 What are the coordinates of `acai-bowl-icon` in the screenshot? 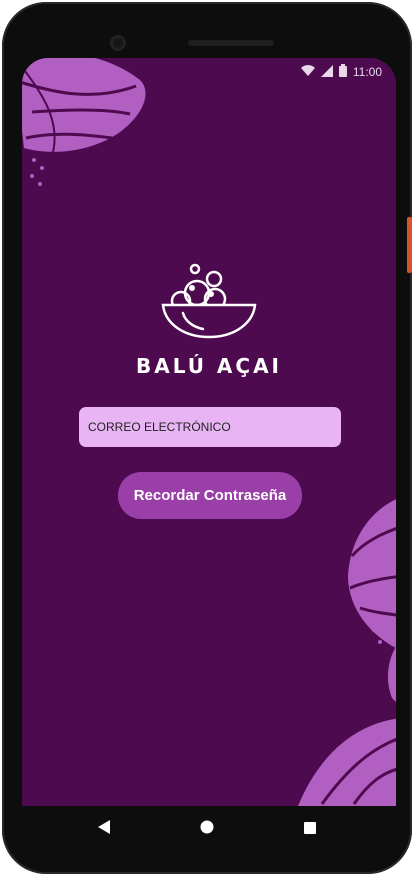 It's located at (209, 301).